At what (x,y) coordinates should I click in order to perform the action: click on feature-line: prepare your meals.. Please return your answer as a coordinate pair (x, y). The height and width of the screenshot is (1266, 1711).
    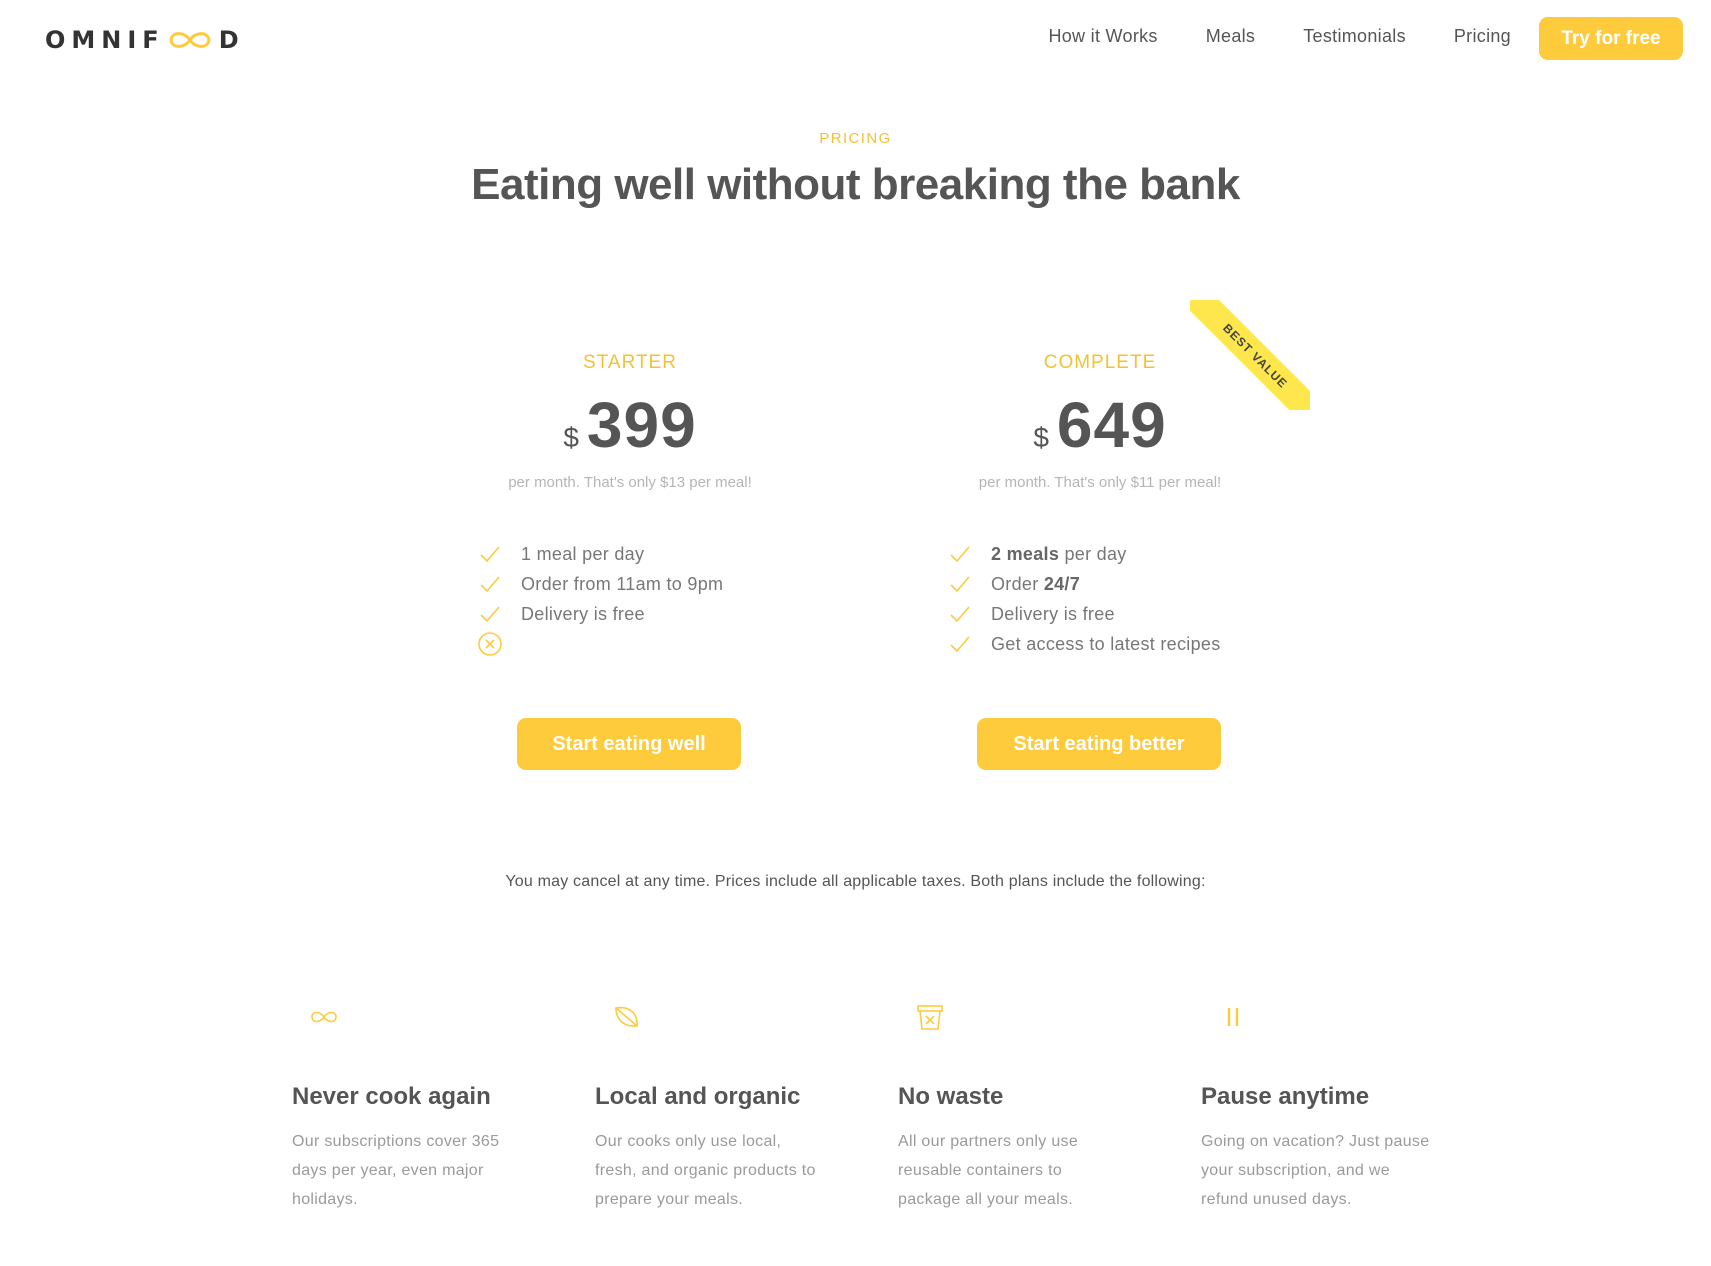
    Looking at the image, I should click on (669, 1199).